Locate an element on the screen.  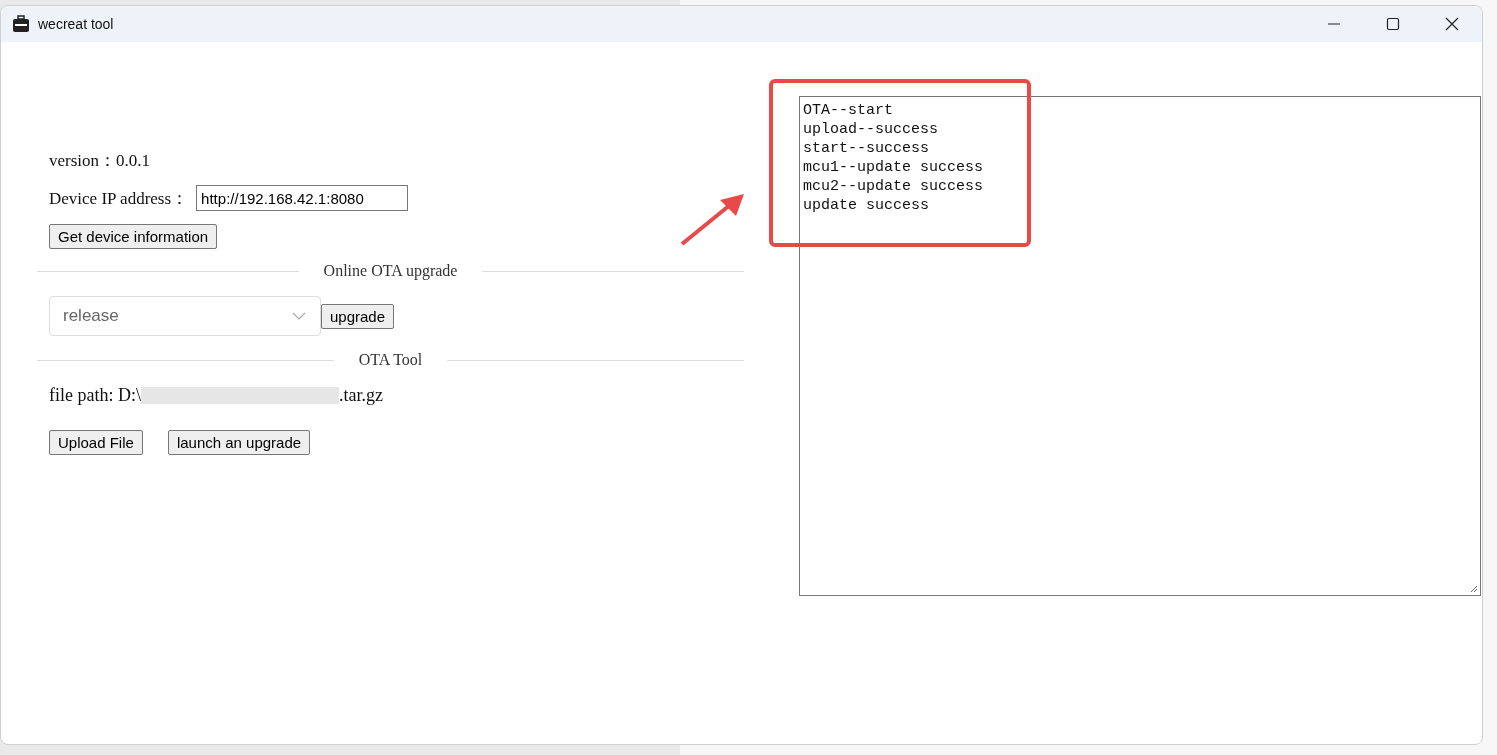
window-title: wecreat tool is located at coordinates (76, 24).